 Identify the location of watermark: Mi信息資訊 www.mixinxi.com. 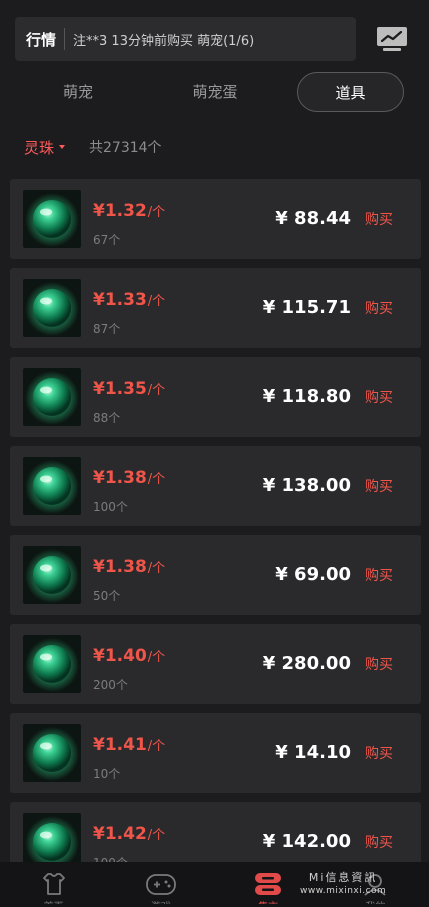
(343, 882).